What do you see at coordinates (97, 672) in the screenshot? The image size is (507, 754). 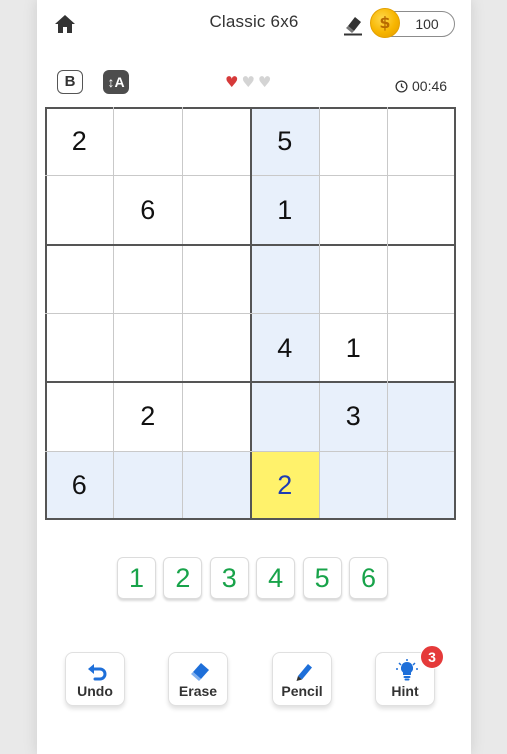 I see `undo-icon` at bounding box center [97, 672].